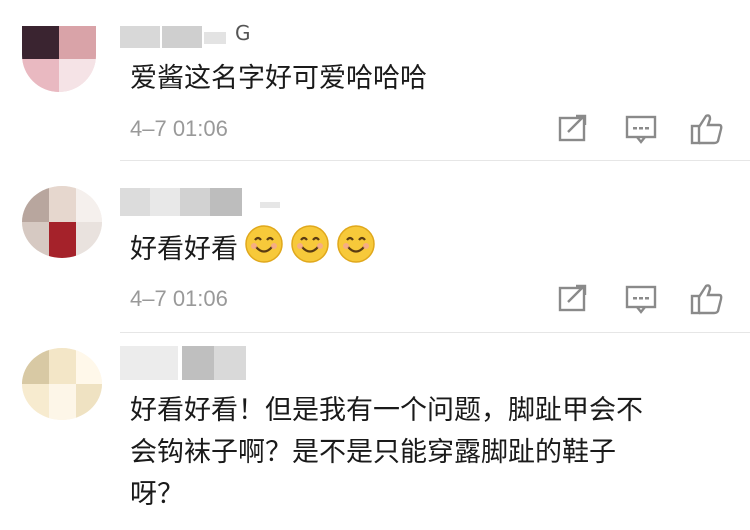 The image size is (750, 530). I want to click on username: G, so click(200, 36).